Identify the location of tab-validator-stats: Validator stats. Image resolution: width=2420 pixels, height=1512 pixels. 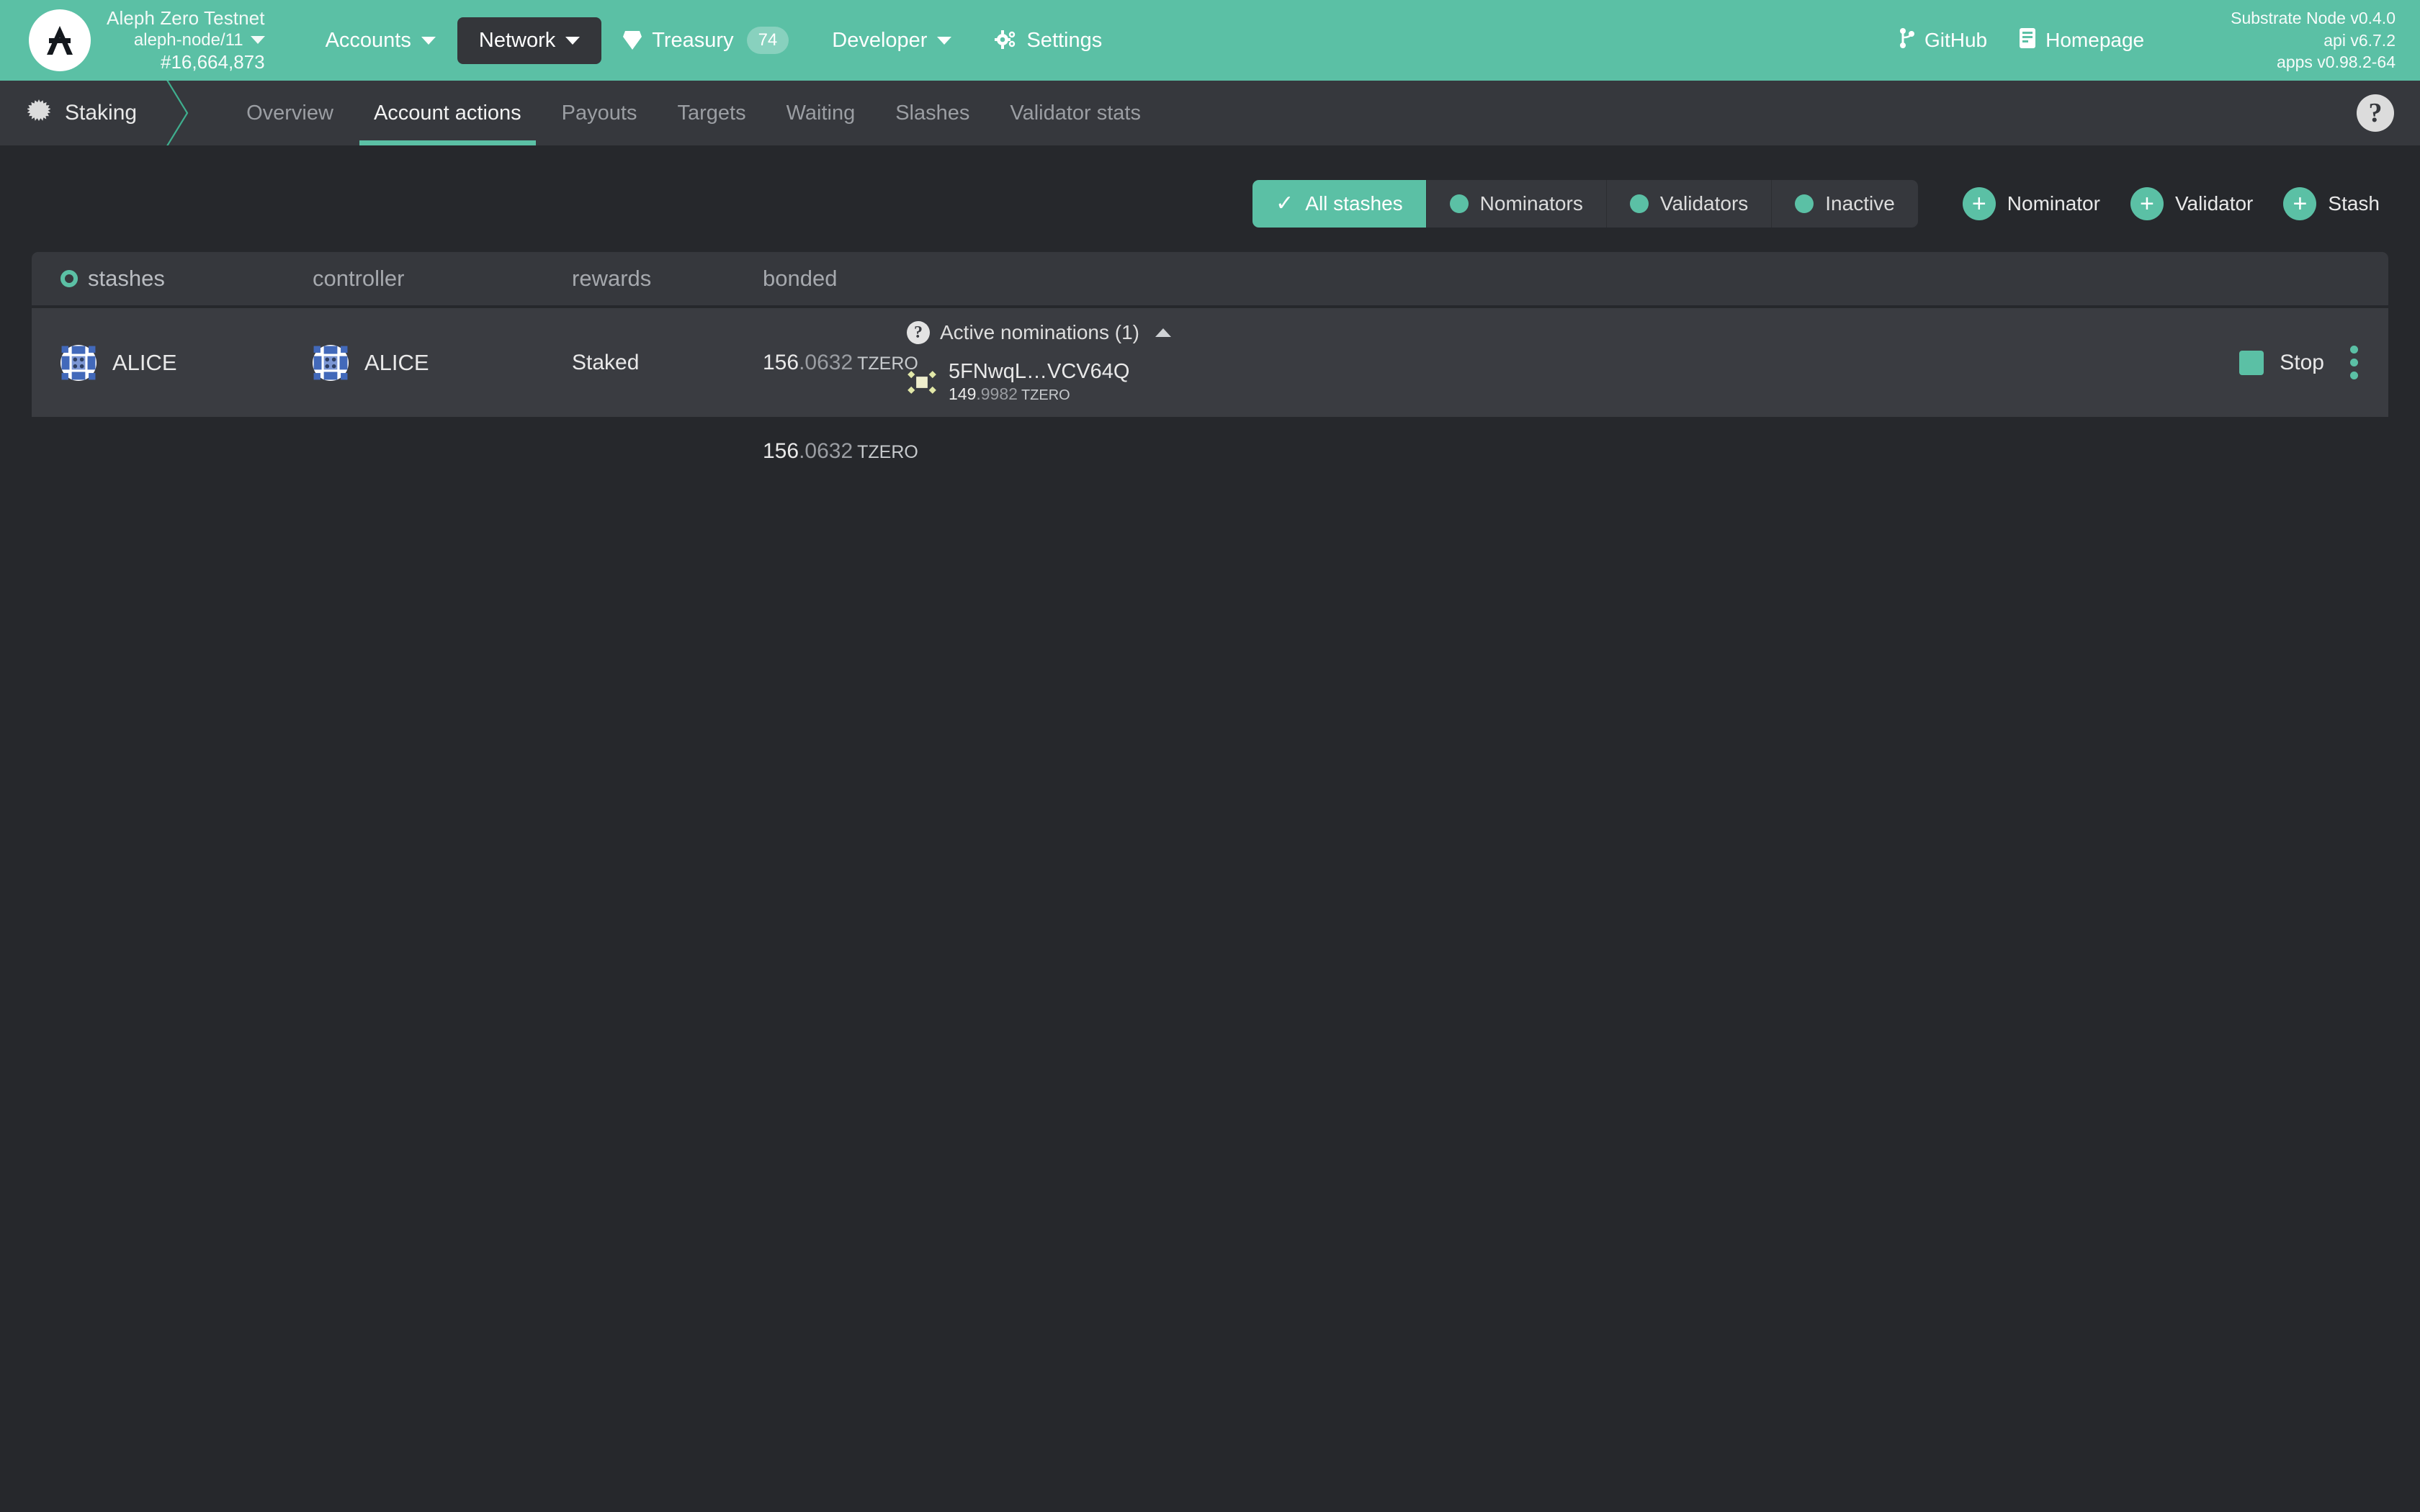
(1075, 113).